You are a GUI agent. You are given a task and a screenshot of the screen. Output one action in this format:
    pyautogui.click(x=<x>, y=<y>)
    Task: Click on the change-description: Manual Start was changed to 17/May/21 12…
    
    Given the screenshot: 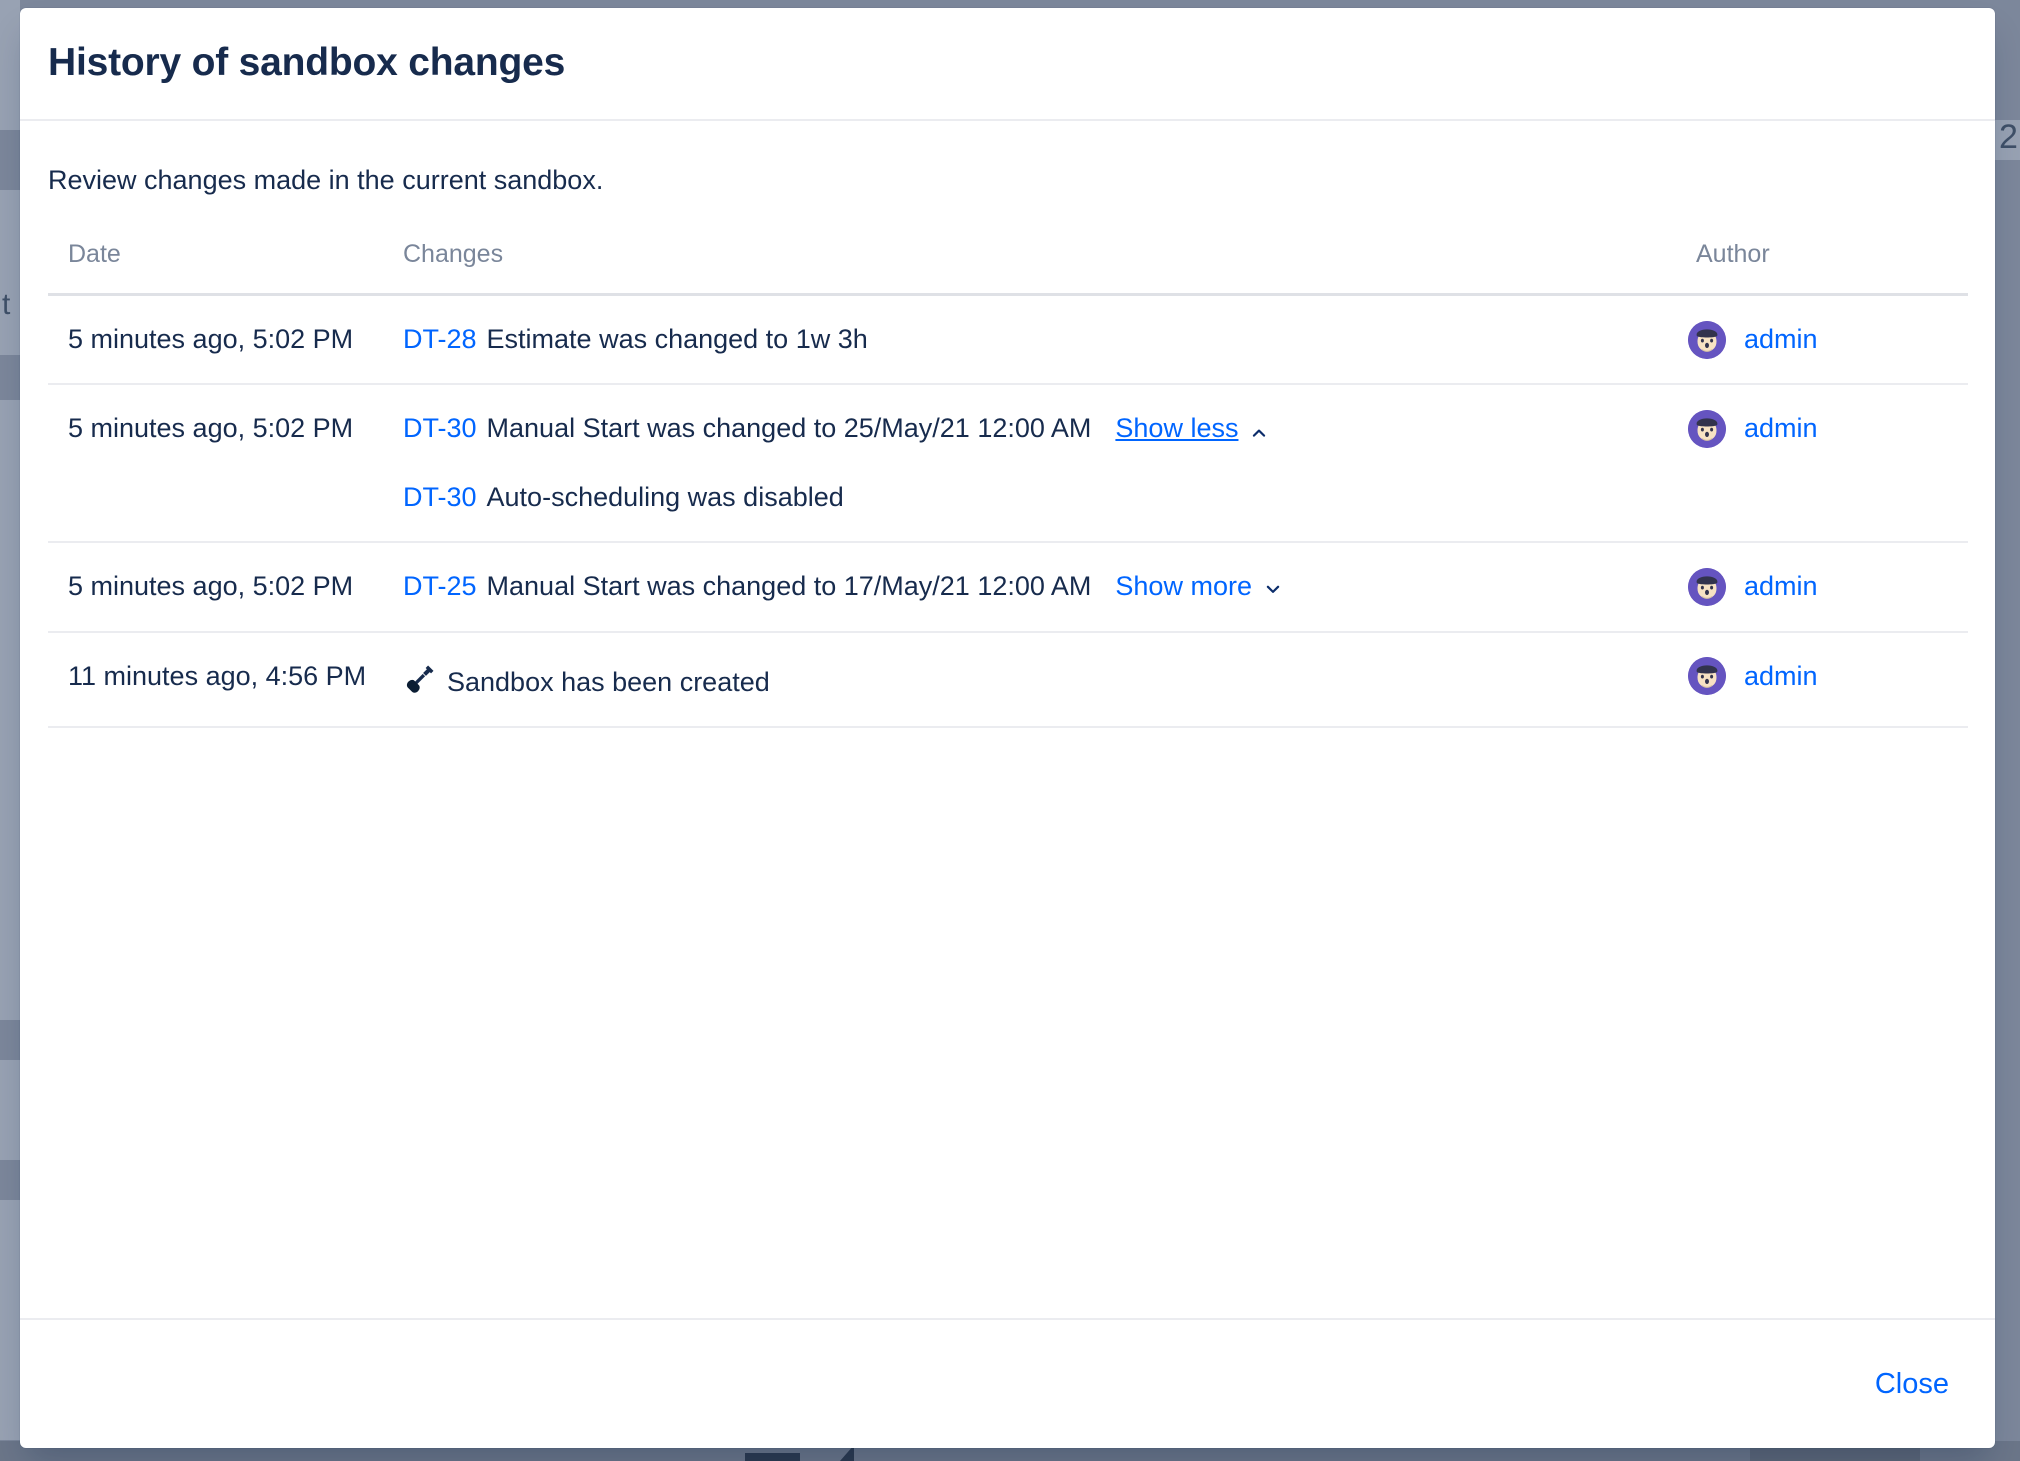 What is the action you would take?
    pyautogui.click(x=789, y=586)
    